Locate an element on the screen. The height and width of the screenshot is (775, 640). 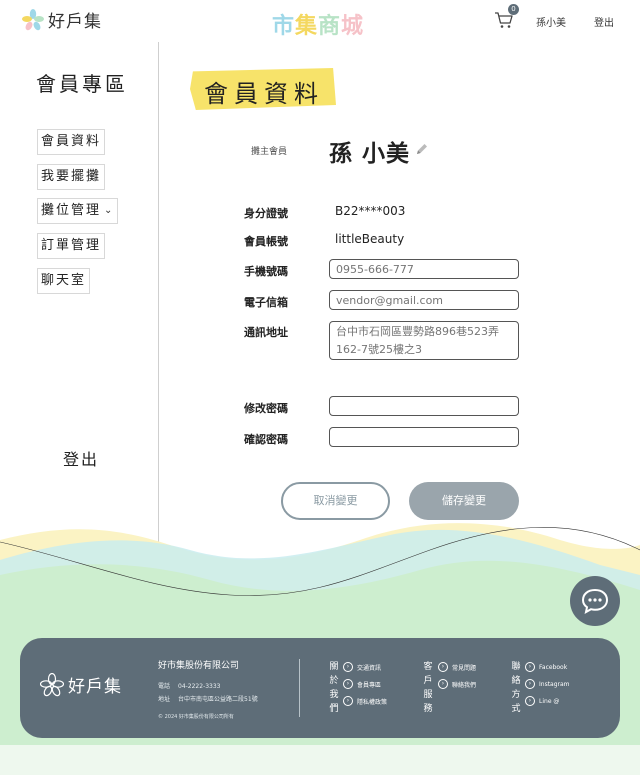
brand-char: 城 is located at coordinates (353, 26).